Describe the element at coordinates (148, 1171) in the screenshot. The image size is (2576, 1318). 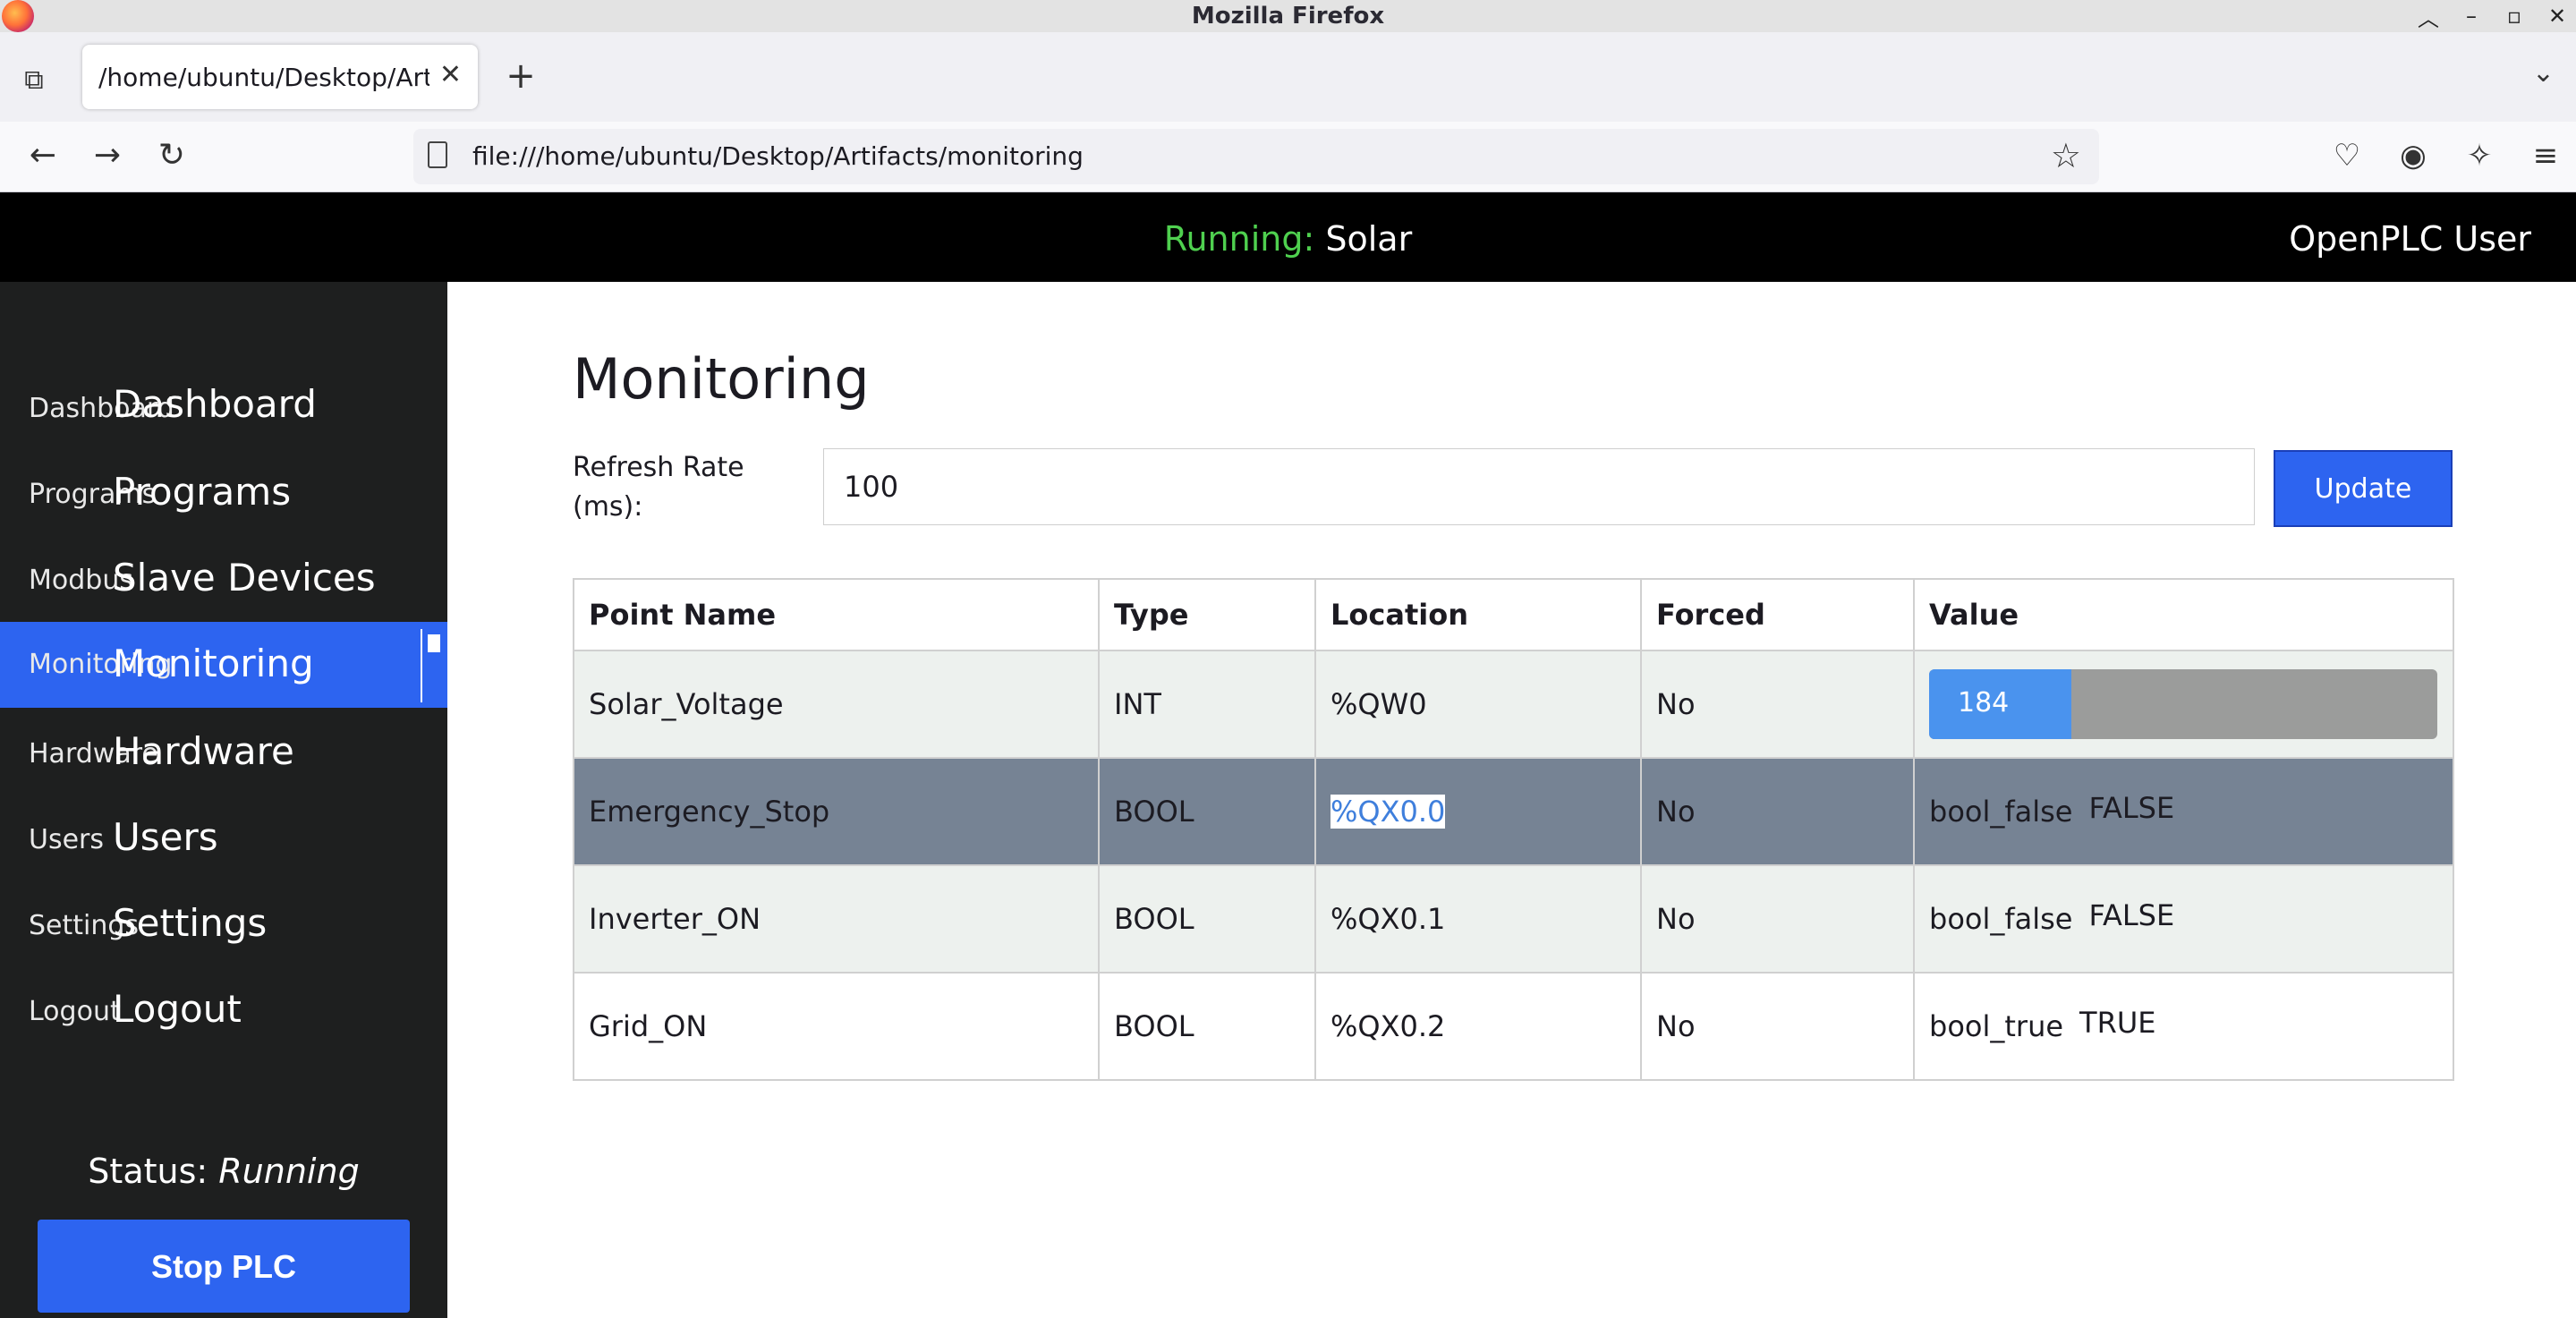
I see `status-label: Status:` at that location.